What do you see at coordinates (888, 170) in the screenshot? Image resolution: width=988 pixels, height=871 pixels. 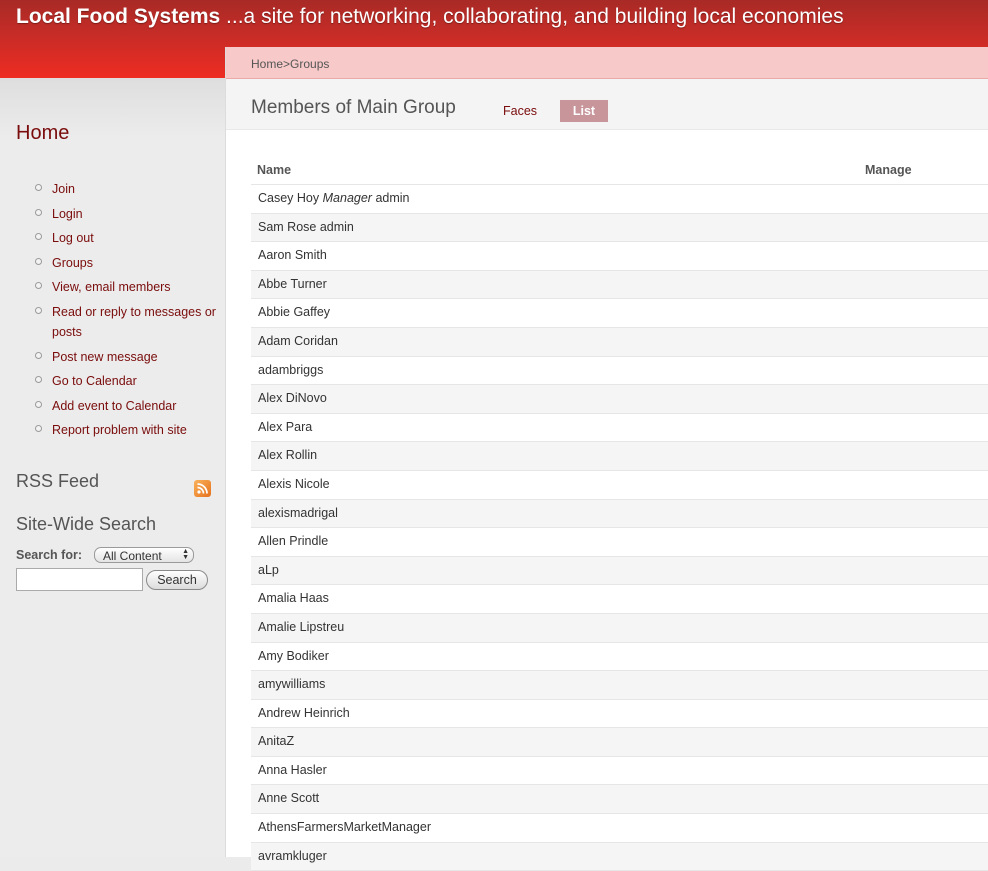 I see `column-header-manage: Manage` at bounding box center [888, 170].